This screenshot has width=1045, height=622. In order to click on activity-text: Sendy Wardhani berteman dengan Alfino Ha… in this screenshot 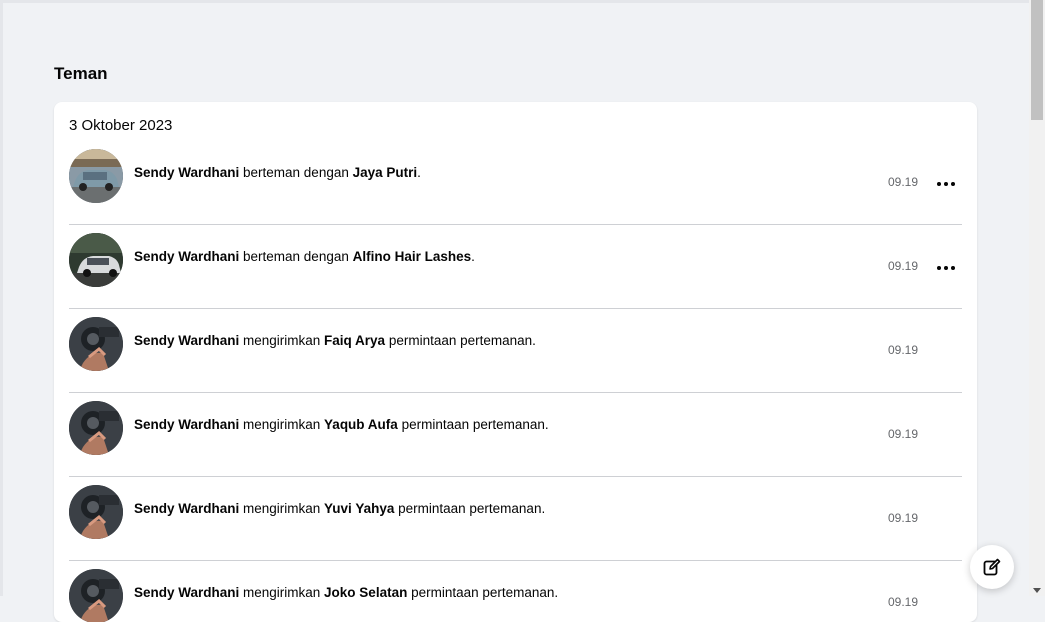, I will do `click(304, 256)`.